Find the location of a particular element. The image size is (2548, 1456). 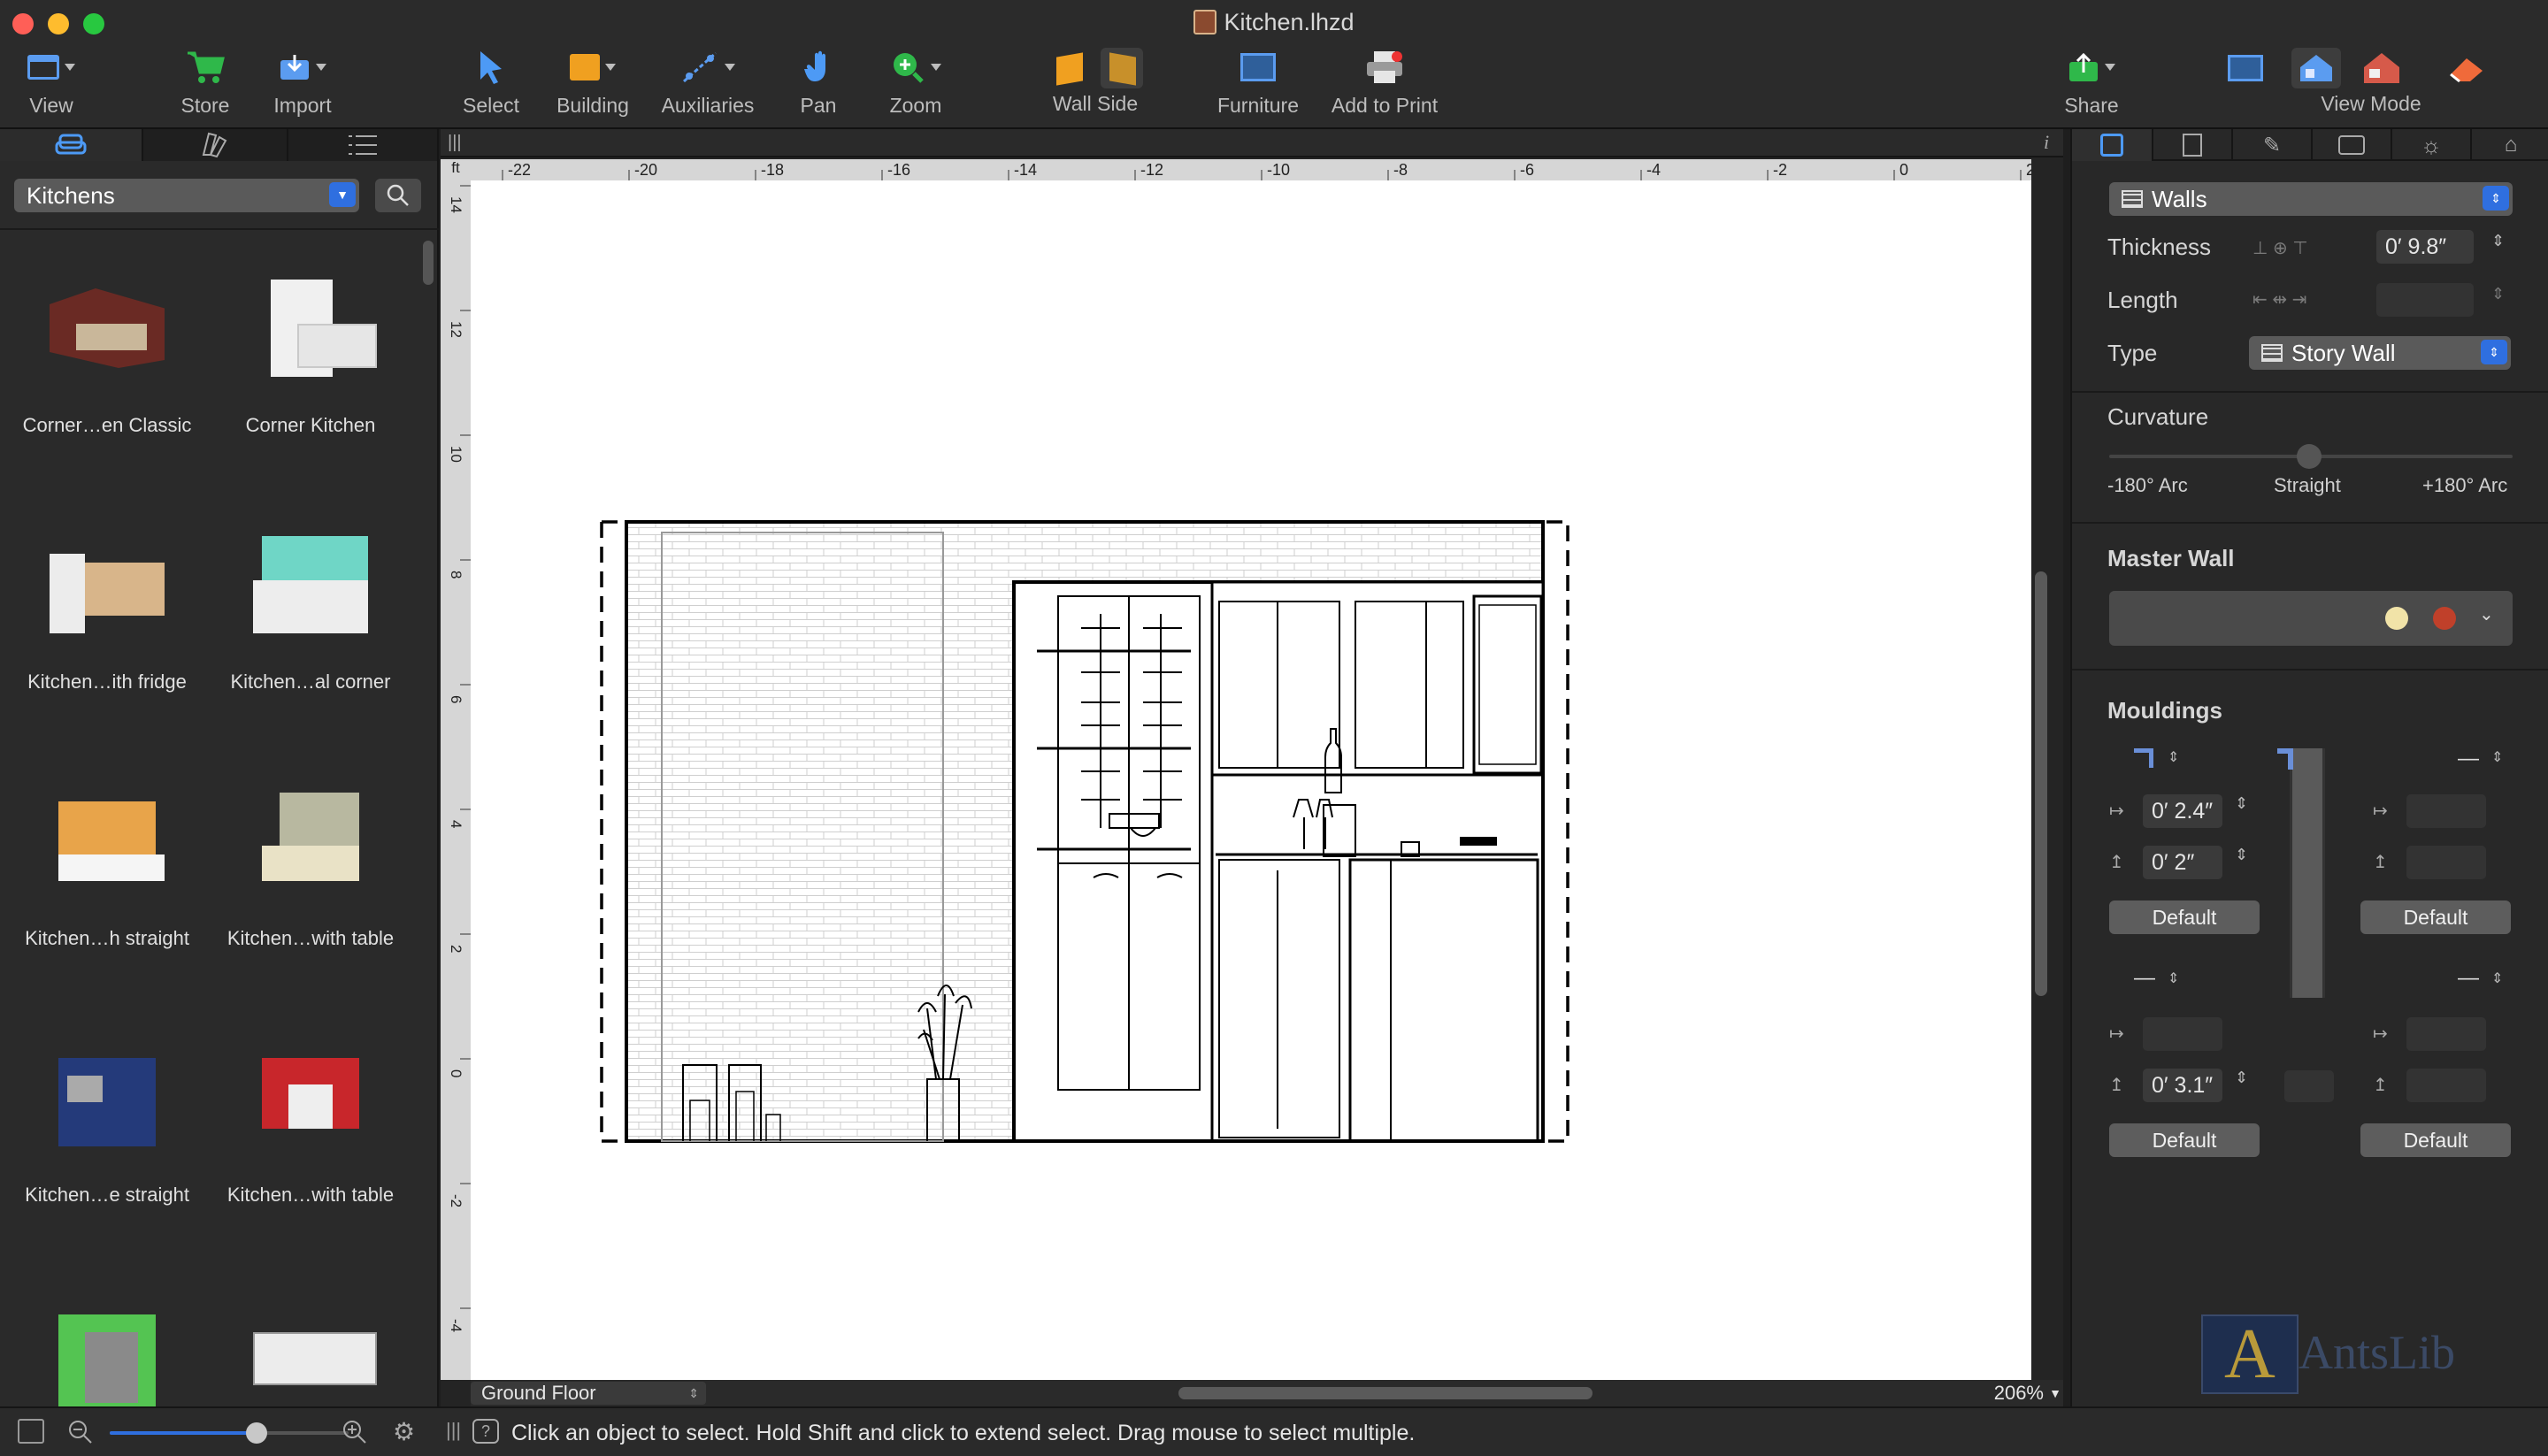

moulding-bottom-right-width-field is located at coordinates (2446, 1034).